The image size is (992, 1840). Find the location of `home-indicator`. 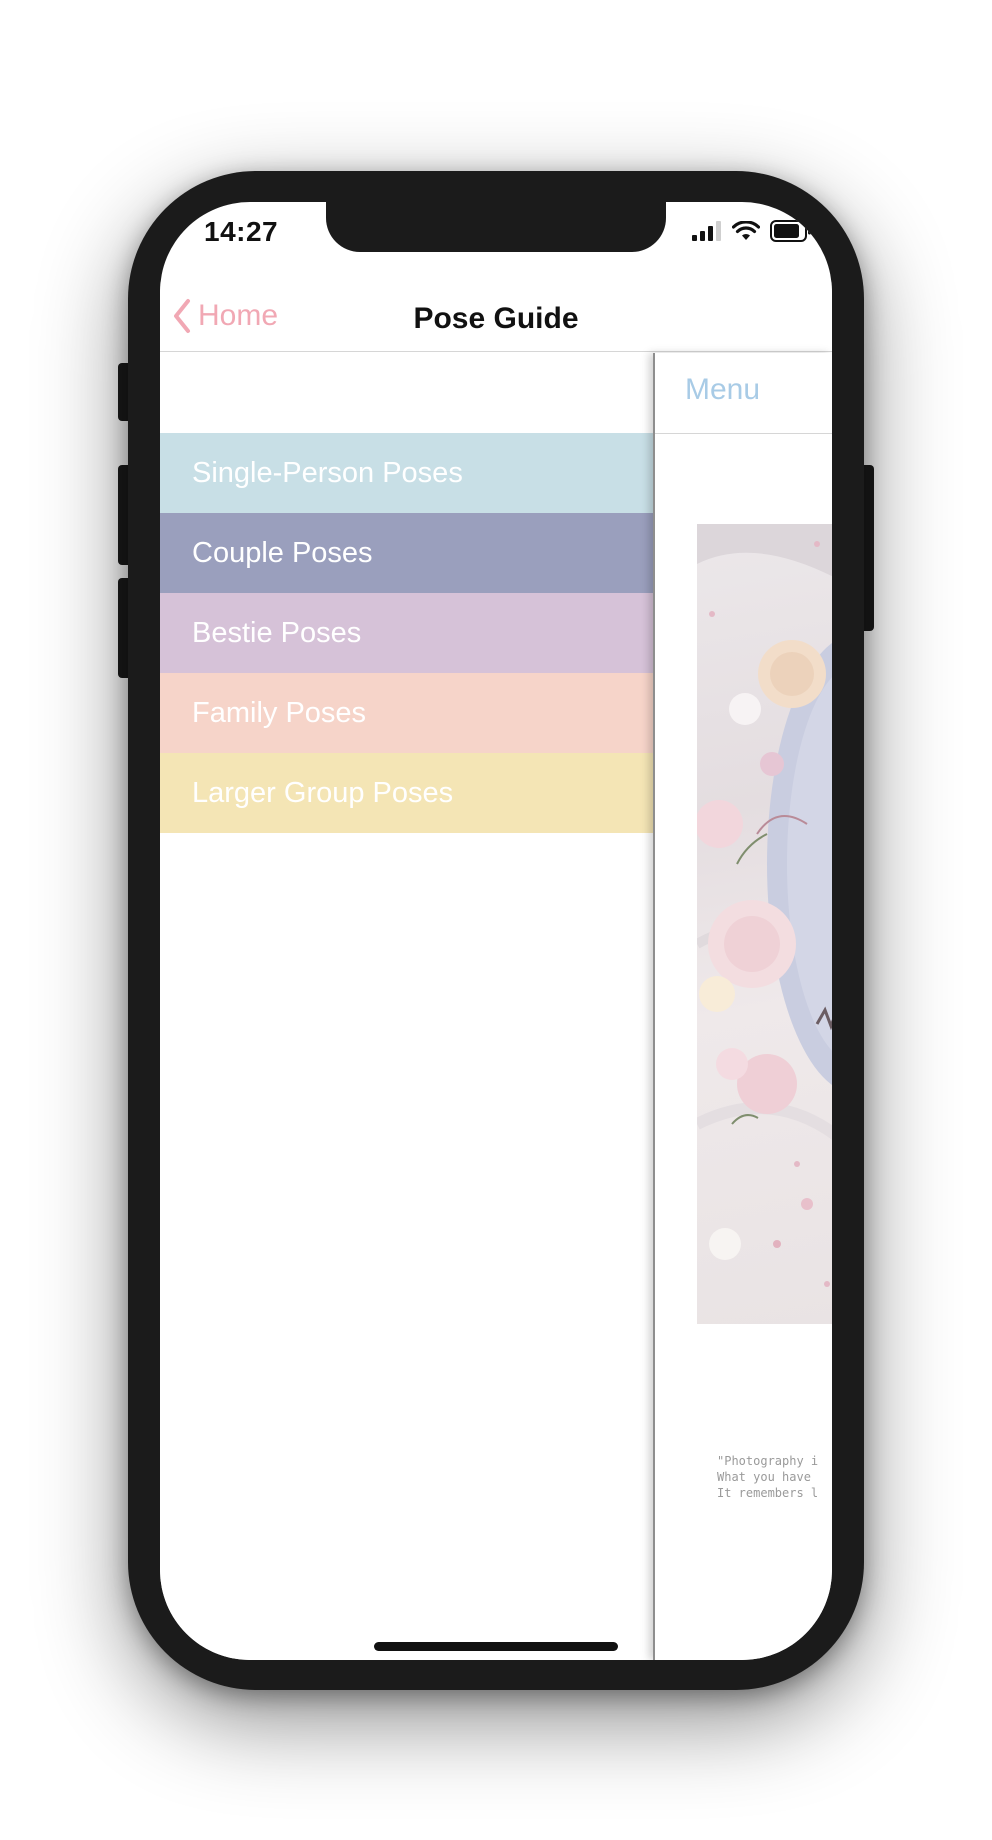

home-indicator is located at coordinates (496, 1646).